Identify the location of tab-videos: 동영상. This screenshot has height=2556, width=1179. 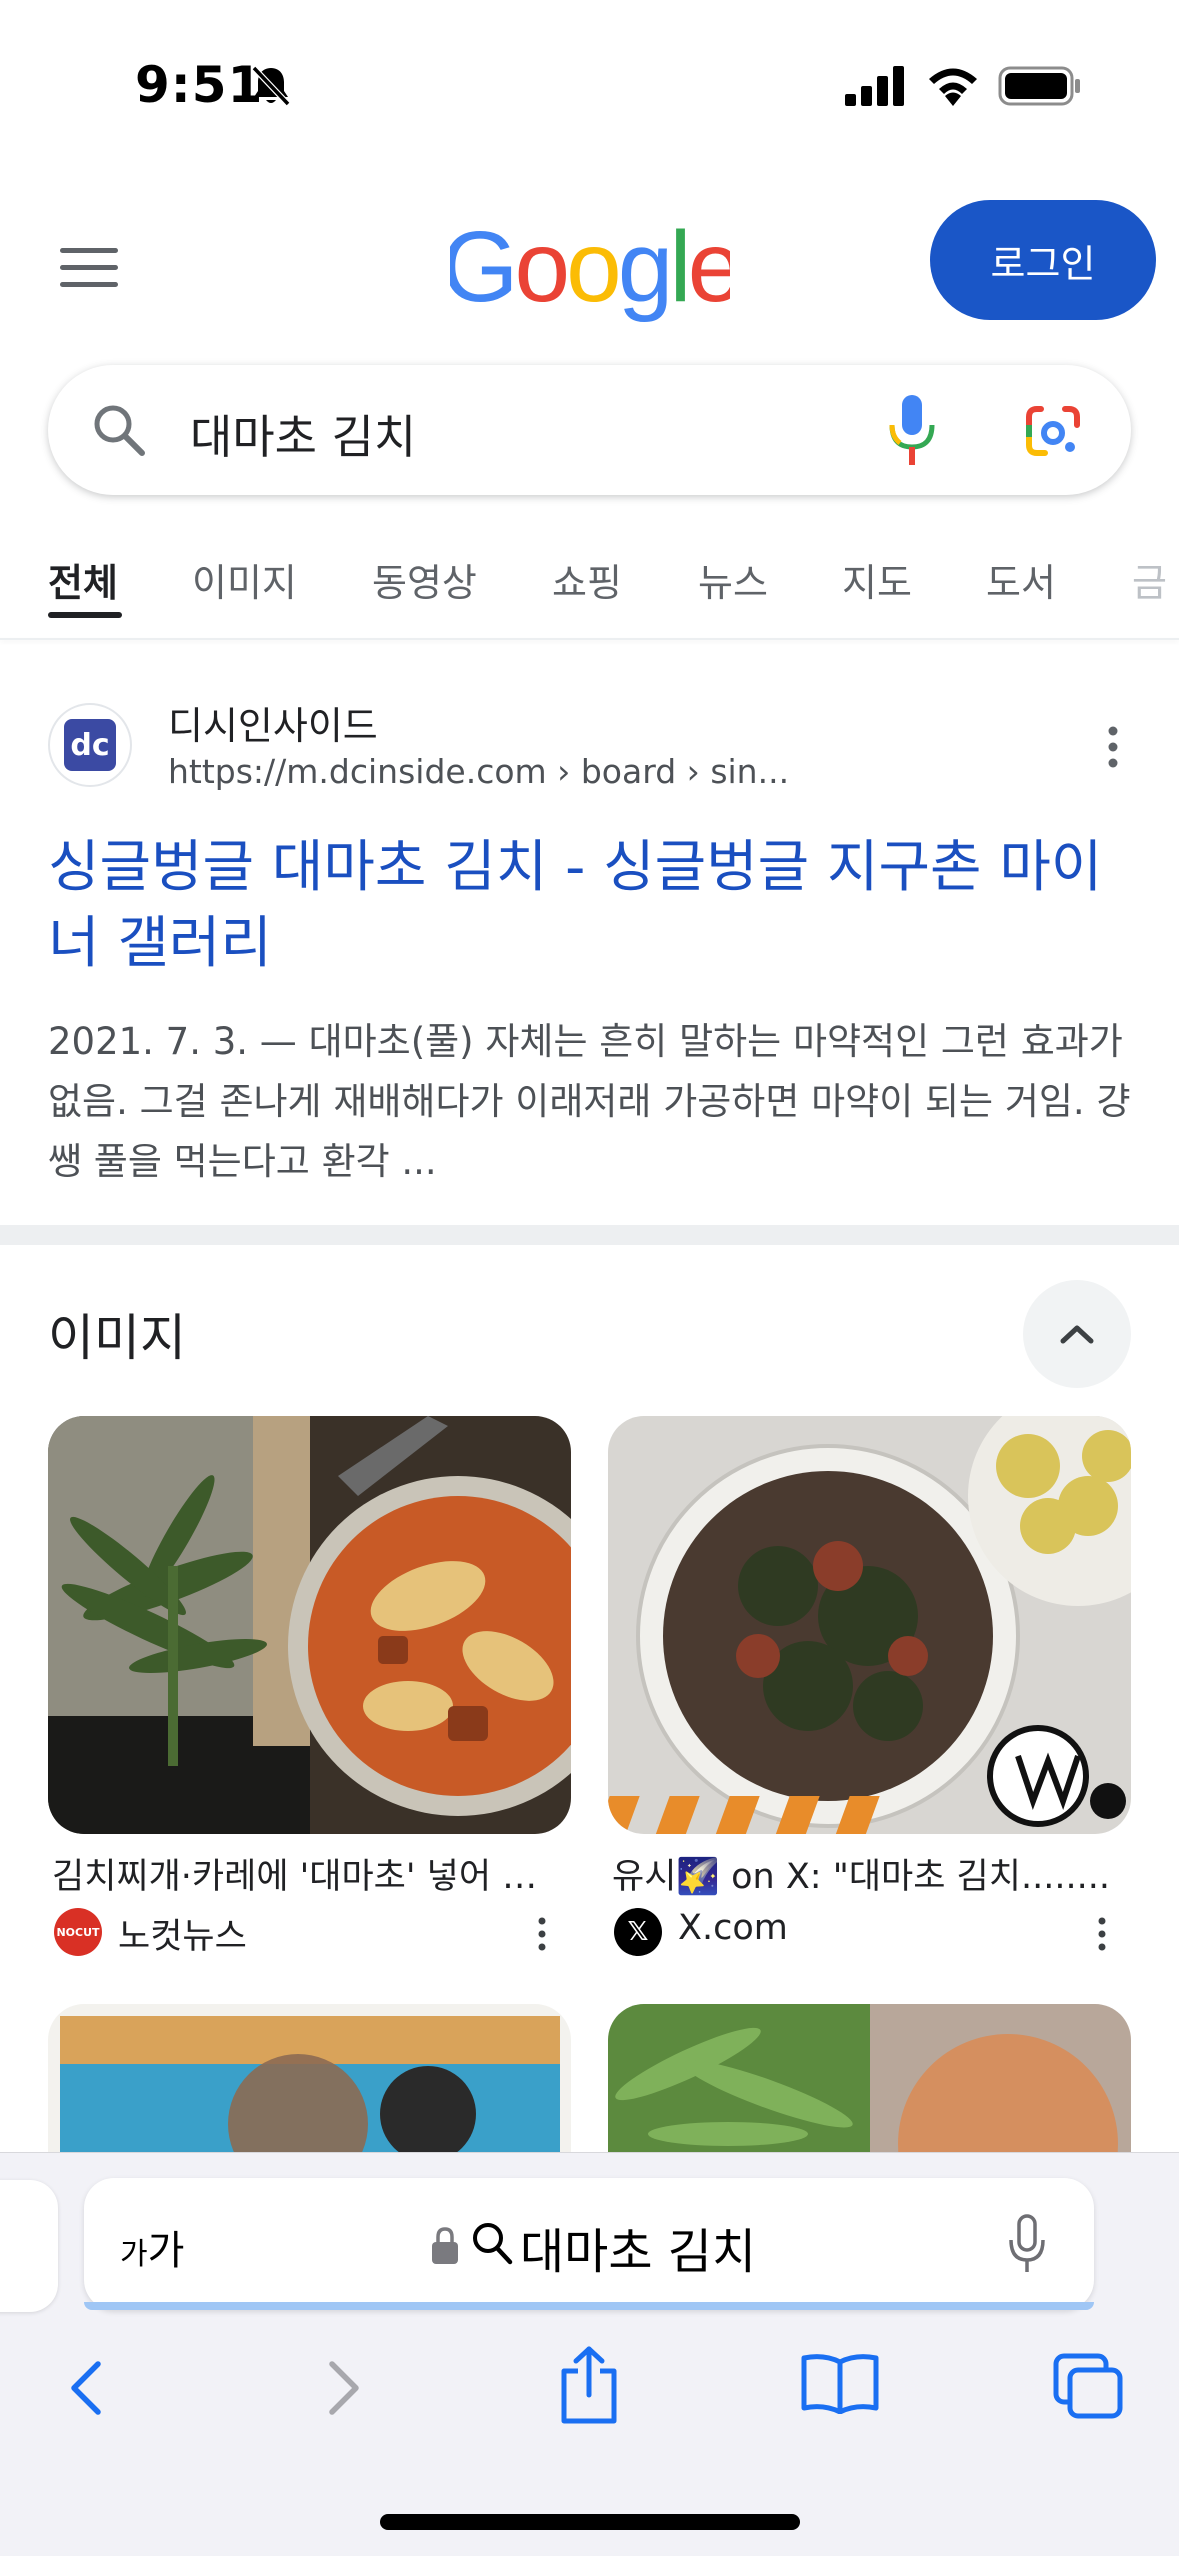
(424, 579).